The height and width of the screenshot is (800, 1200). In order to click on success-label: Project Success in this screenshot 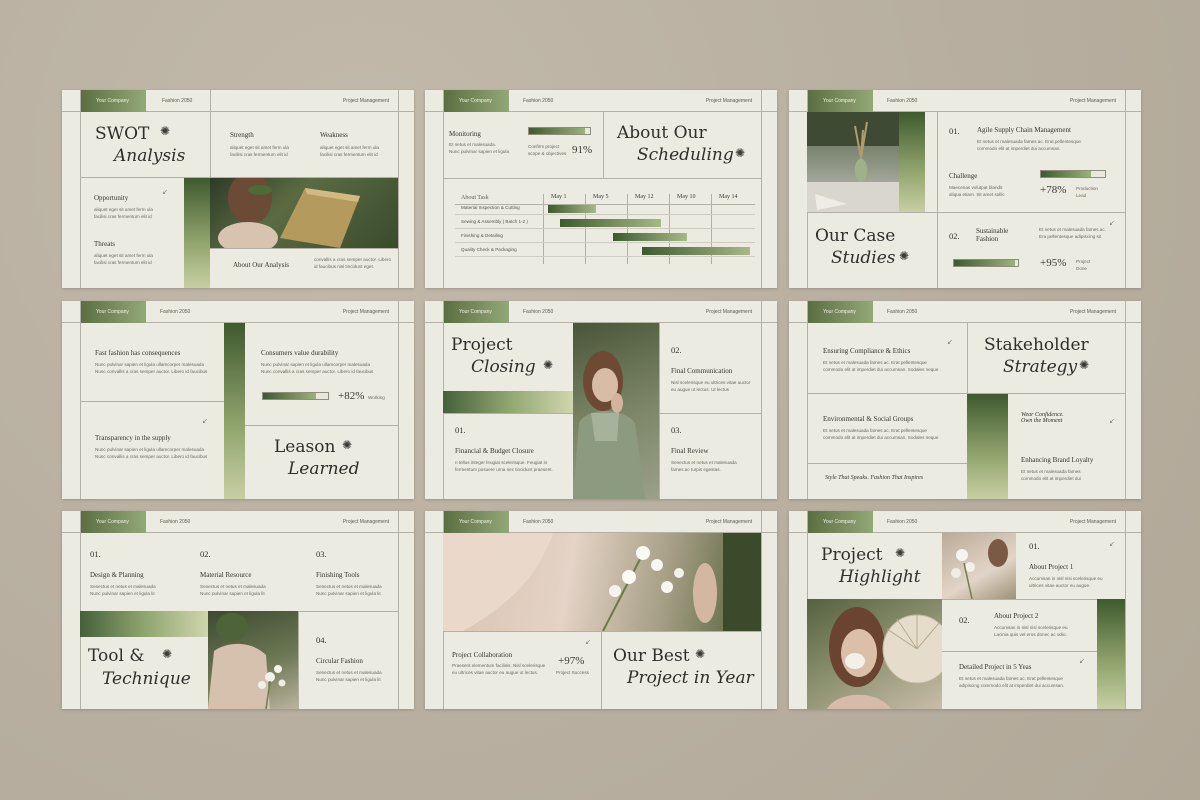, I will do `click(572, 672)`.